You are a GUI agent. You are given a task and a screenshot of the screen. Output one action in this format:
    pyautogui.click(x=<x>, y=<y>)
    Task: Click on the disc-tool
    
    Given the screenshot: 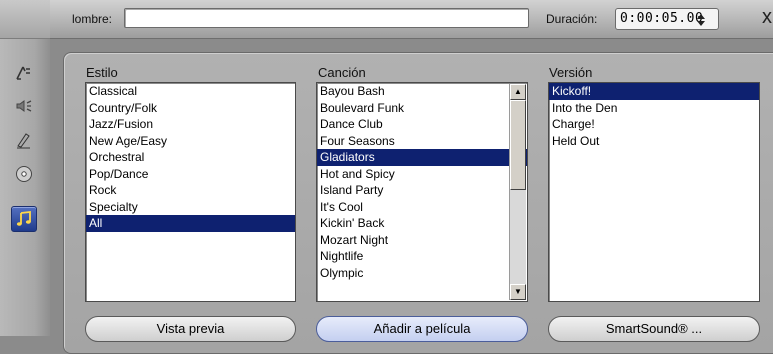 What is the action you would take?
    pyautogui.click(x=24, y=174)
    